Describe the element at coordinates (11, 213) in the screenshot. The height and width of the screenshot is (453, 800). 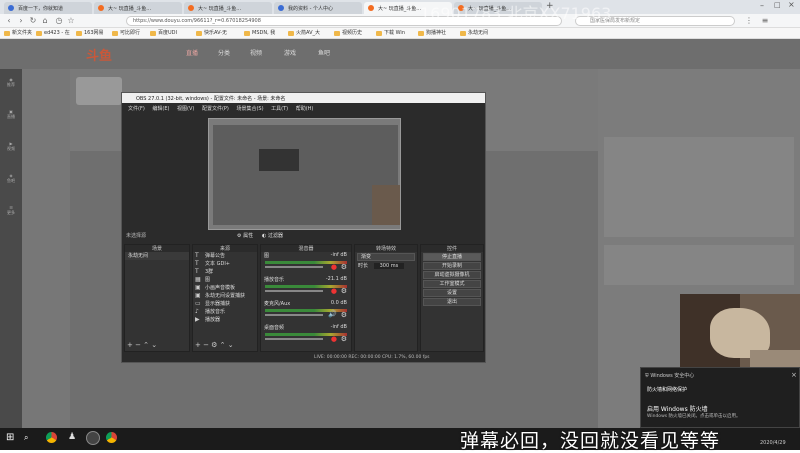
I see `sidebar-item: ☰ 更多` at that location.